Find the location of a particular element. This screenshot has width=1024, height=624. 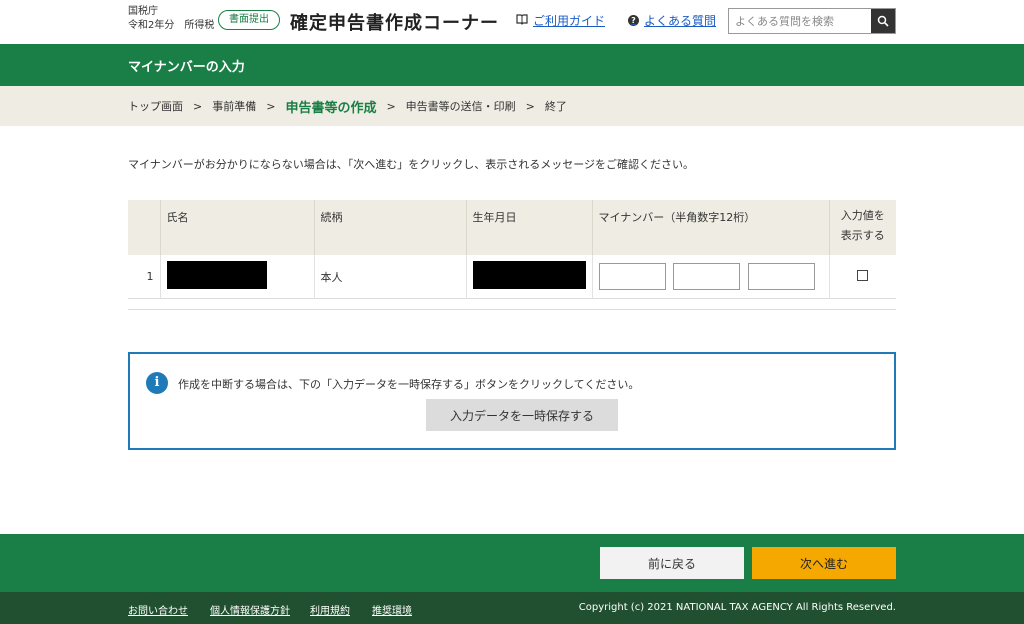

faq-search is located at coordinates (812, 21).